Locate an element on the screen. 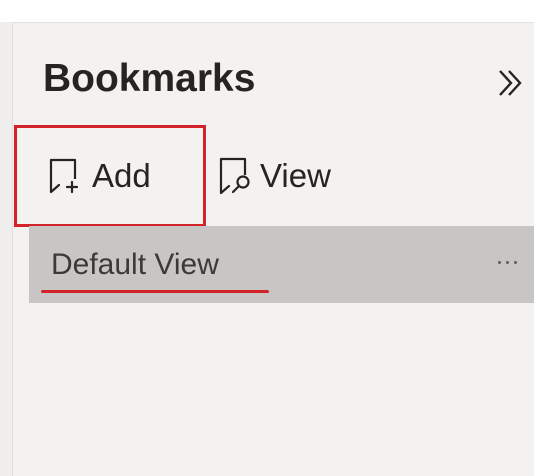  pane-title: Bookmarks is located at coordinates (149, 78).